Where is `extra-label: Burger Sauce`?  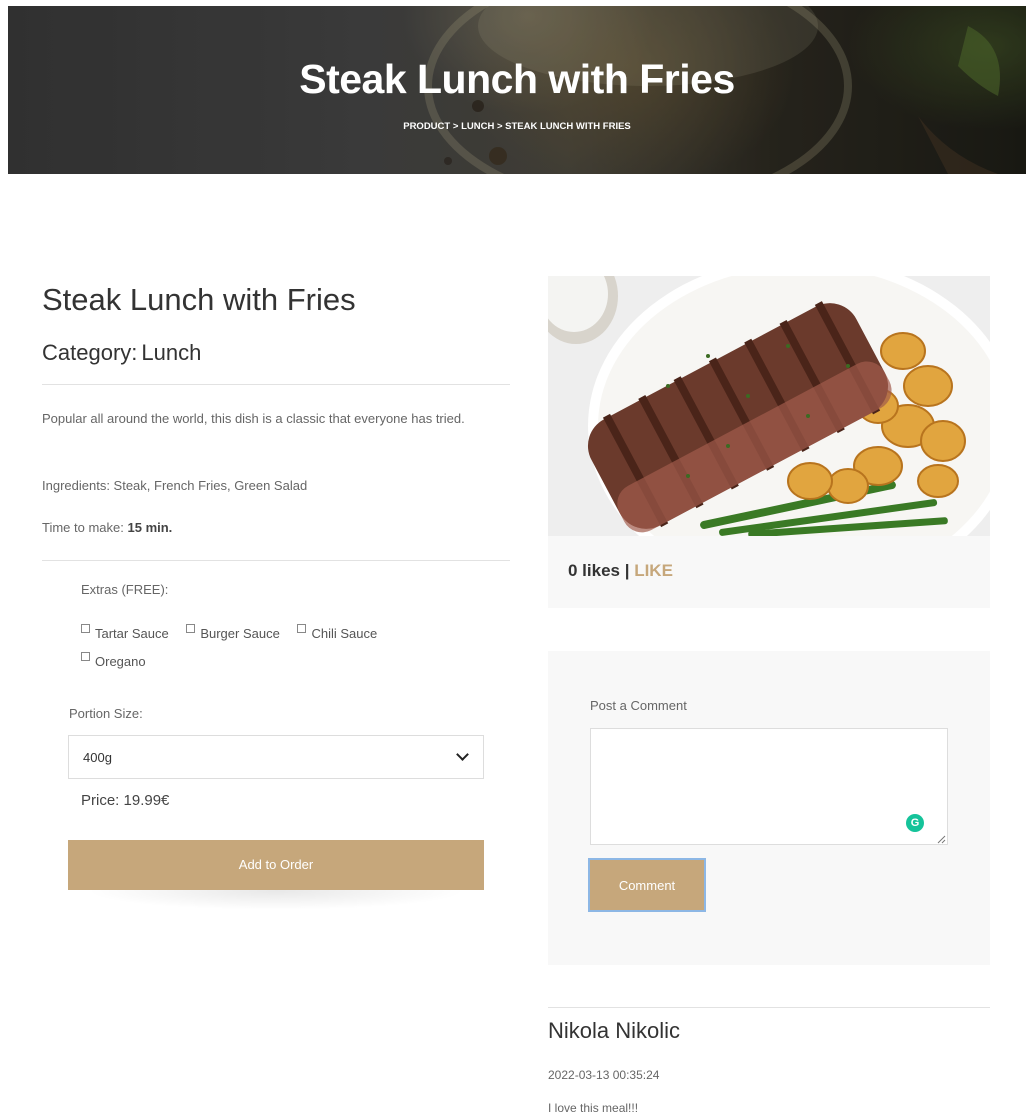
extra-label: Burger Sauce is located at coordinates (240, 633).